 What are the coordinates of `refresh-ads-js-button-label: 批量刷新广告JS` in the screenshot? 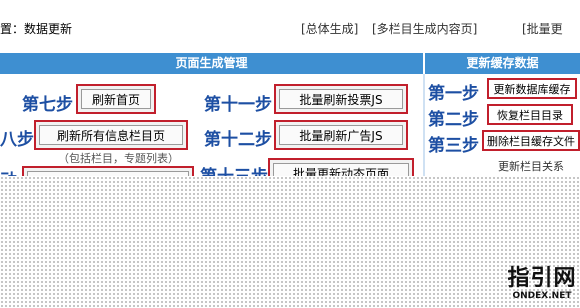 It's located at (341, 135).